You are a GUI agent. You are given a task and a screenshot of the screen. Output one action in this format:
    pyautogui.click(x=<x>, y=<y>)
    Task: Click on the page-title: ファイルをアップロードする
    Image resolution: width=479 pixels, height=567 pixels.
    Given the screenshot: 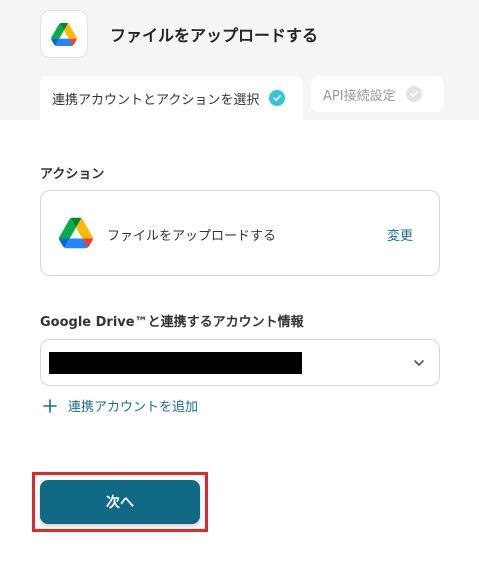 What is the action you would take?
    pyautogui.click(x=214, y=35)
    